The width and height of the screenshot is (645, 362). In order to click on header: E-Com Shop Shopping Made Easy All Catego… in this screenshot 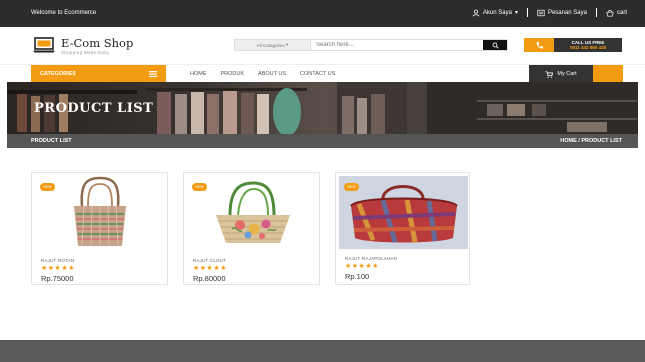, I will do `click(322, 45)`.